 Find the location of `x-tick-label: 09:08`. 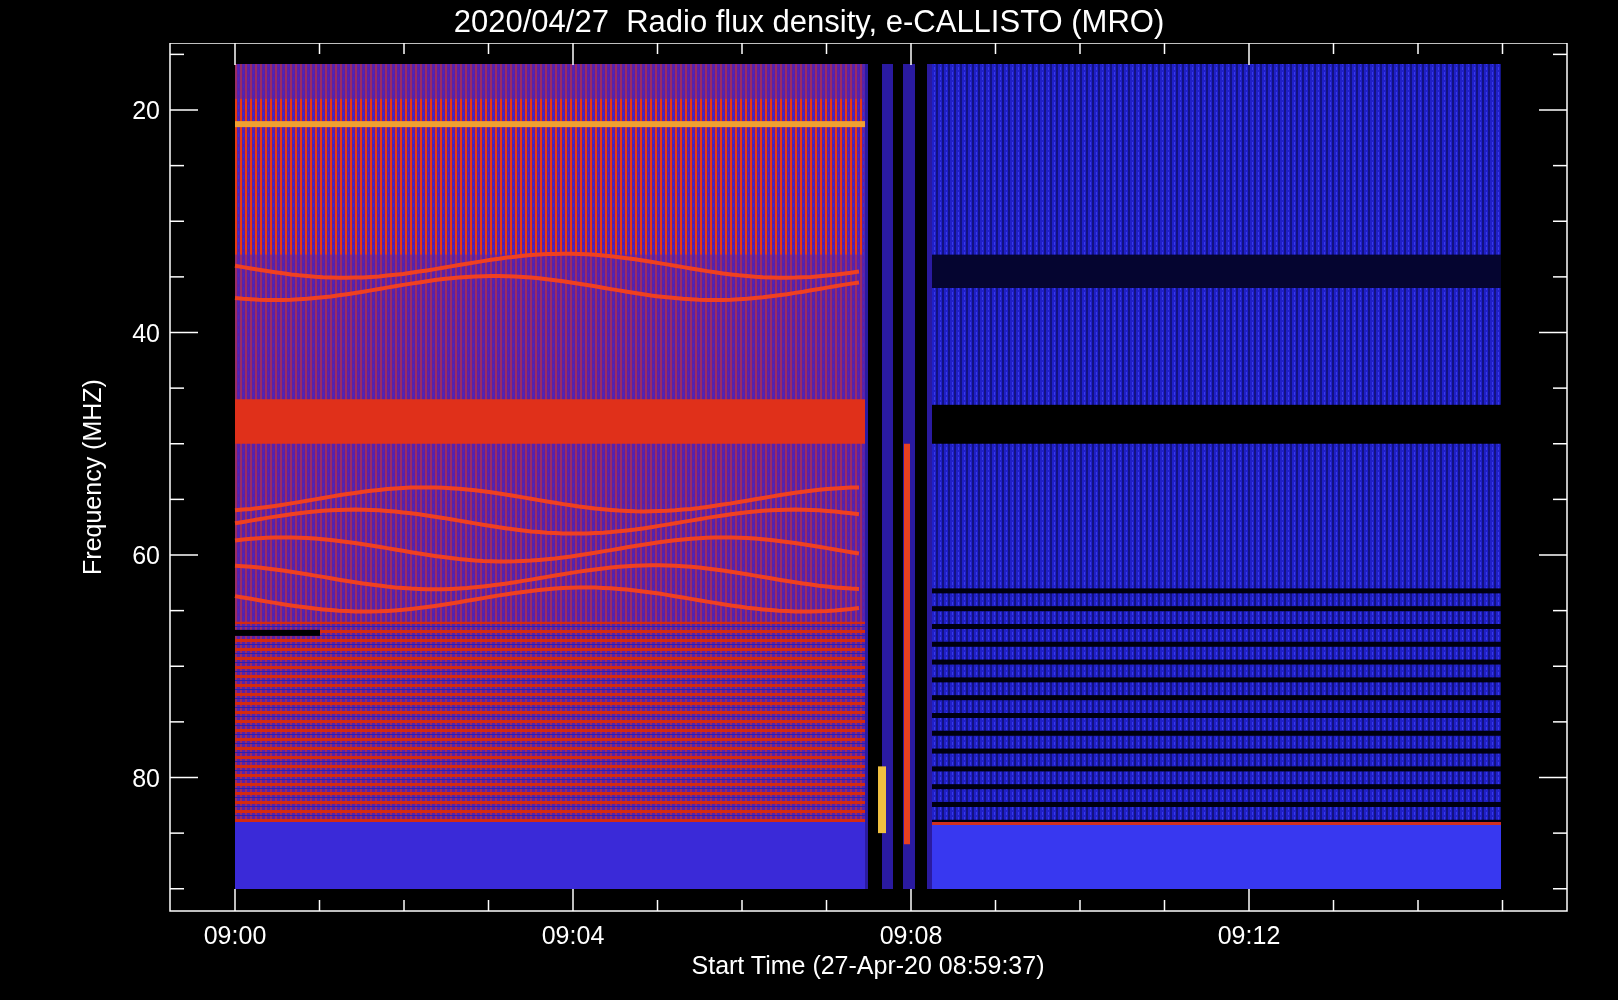

x-tick-label: 09:08 is located at coordinates (911, 935).